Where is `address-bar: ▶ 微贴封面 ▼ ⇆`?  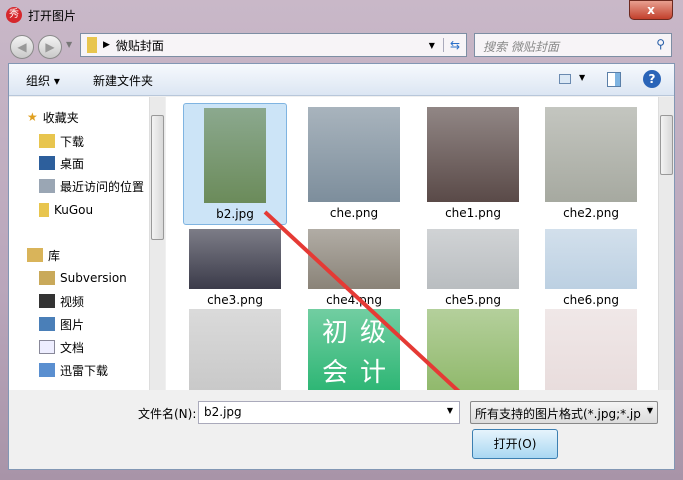
address-bar: ▶ 微贴封面 ▼ ⇆ is located at coordinates (273, 45).